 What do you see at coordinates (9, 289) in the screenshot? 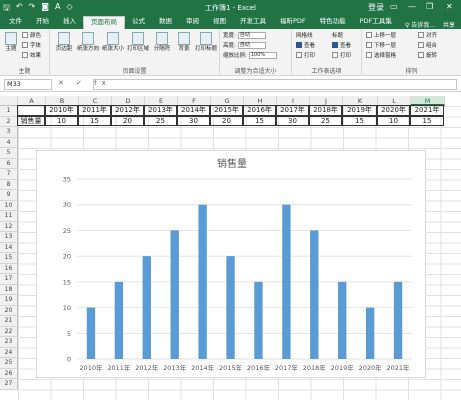
I see `row-header-18: 18` at bounding box center [9, 289].